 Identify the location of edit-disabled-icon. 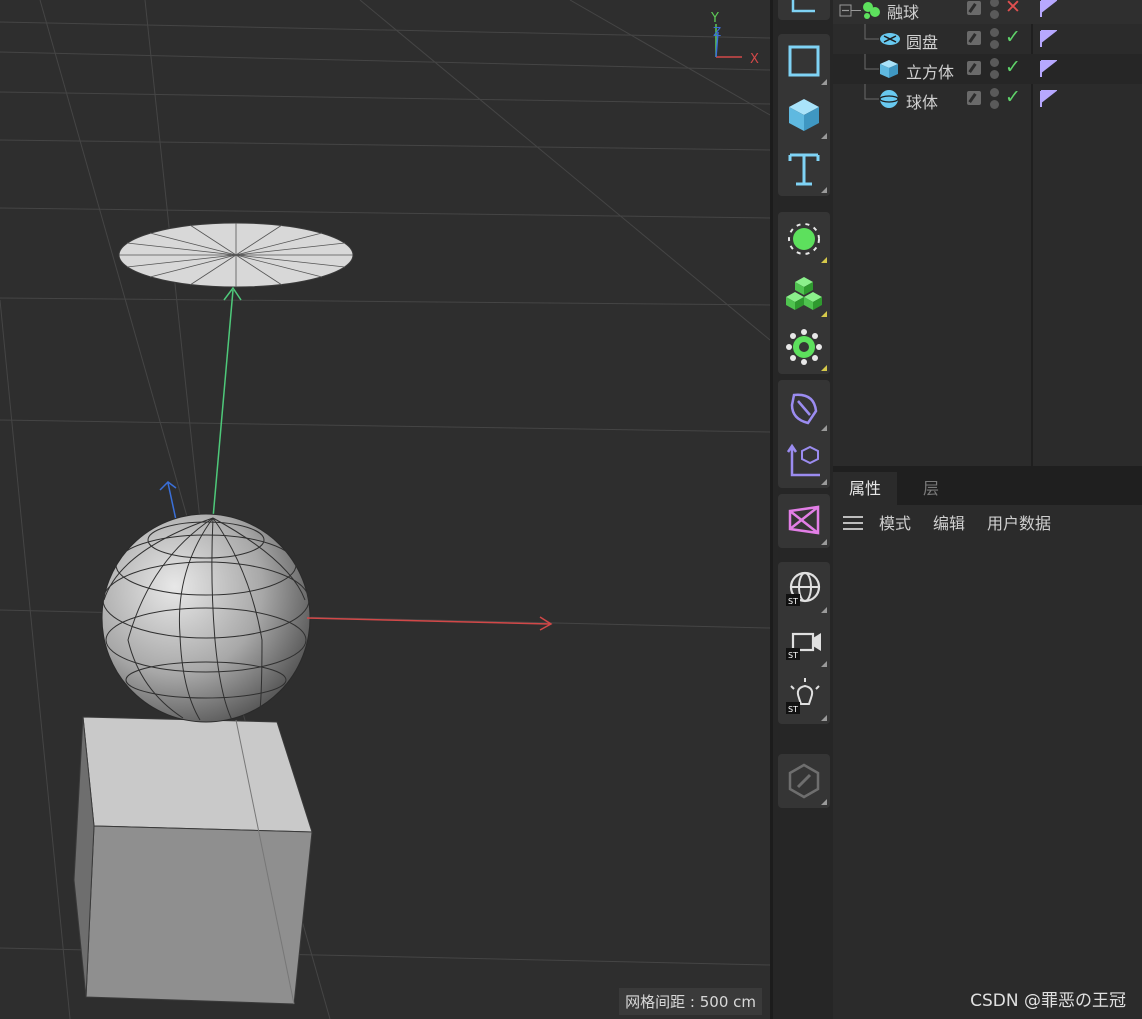
(804, 781).